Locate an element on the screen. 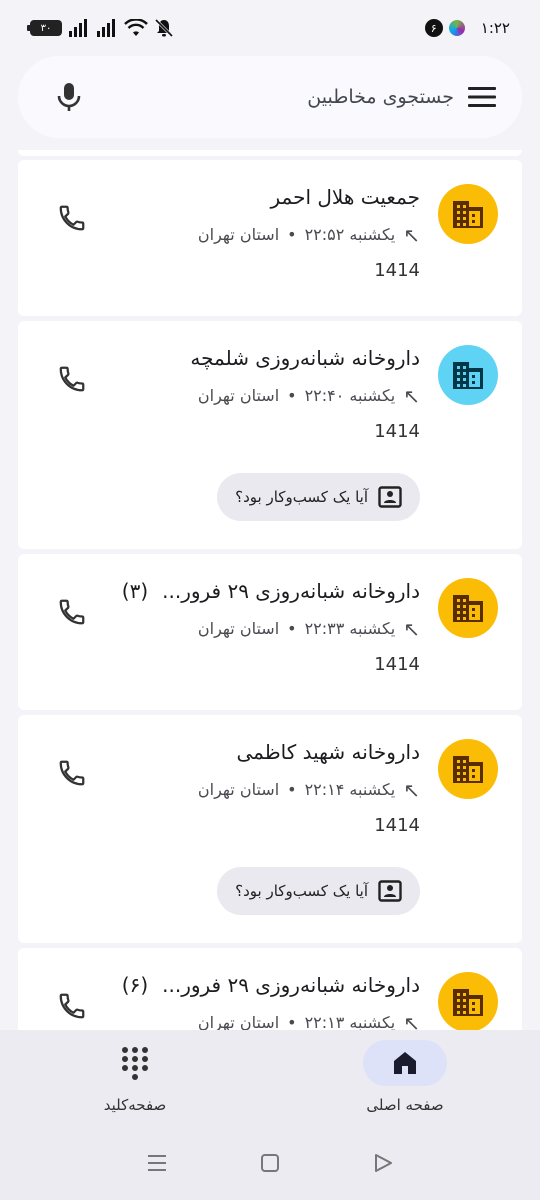  call-count: (۳) is located at coordinates (135, 591).